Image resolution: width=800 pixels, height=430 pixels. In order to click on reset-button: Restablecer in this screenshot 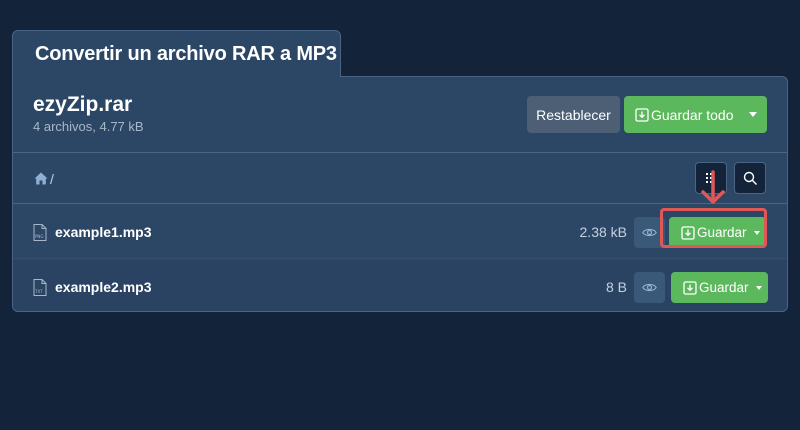, I will do `click(573, 114)`.